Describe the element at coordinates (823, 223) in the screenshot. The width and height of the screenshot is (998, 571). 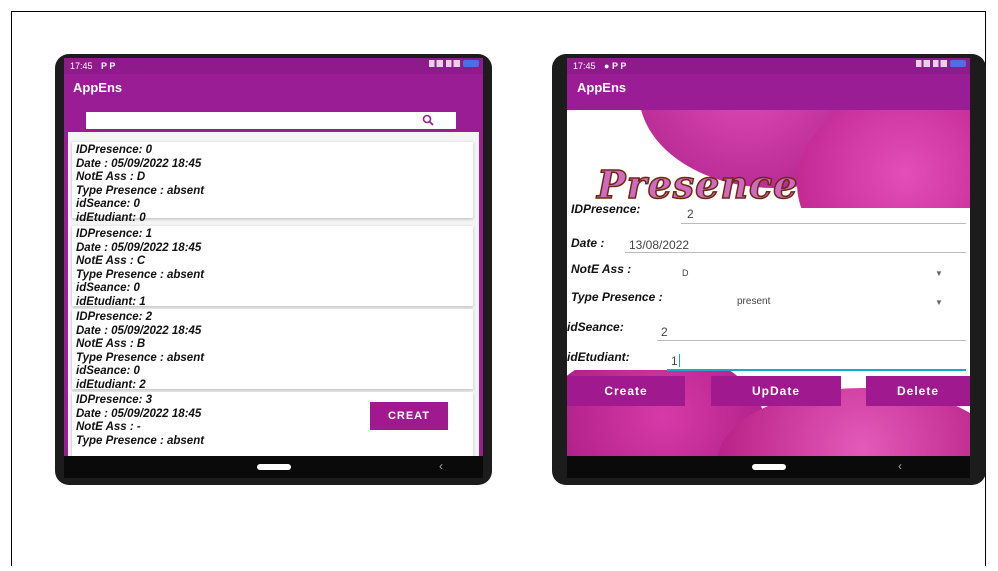
I see `id-underline` at that location.